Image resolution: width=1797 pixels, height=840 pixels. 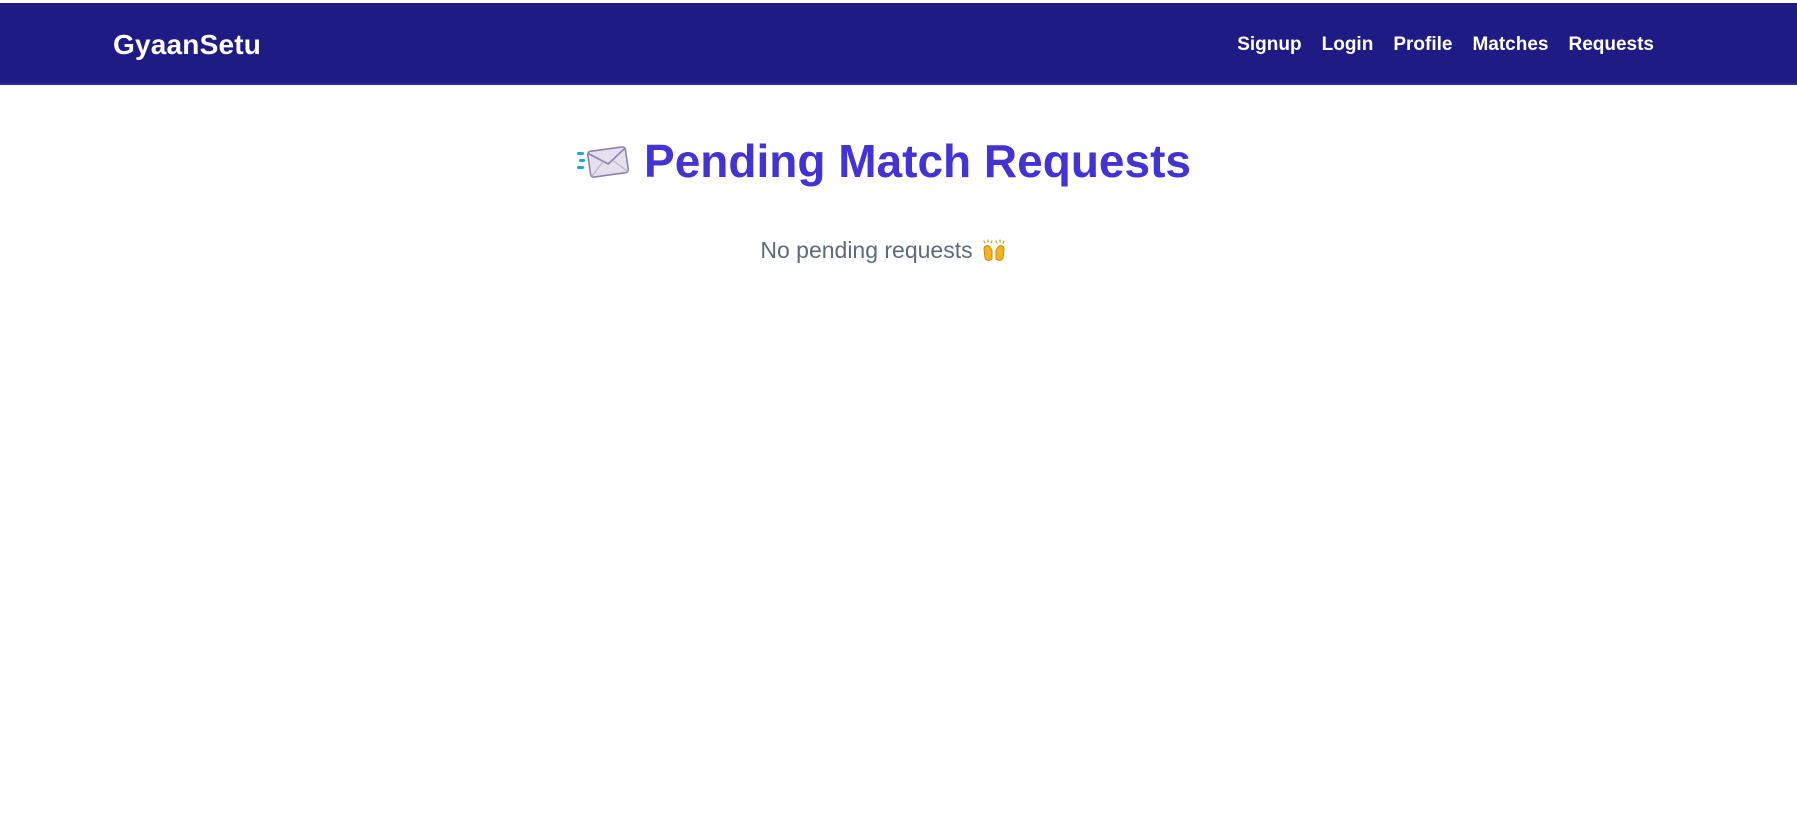 What do you see at coordinates (1269, 45) in the screenshot?
I see `nav-link-signup: Signup` at bounding box center [1269, 45].